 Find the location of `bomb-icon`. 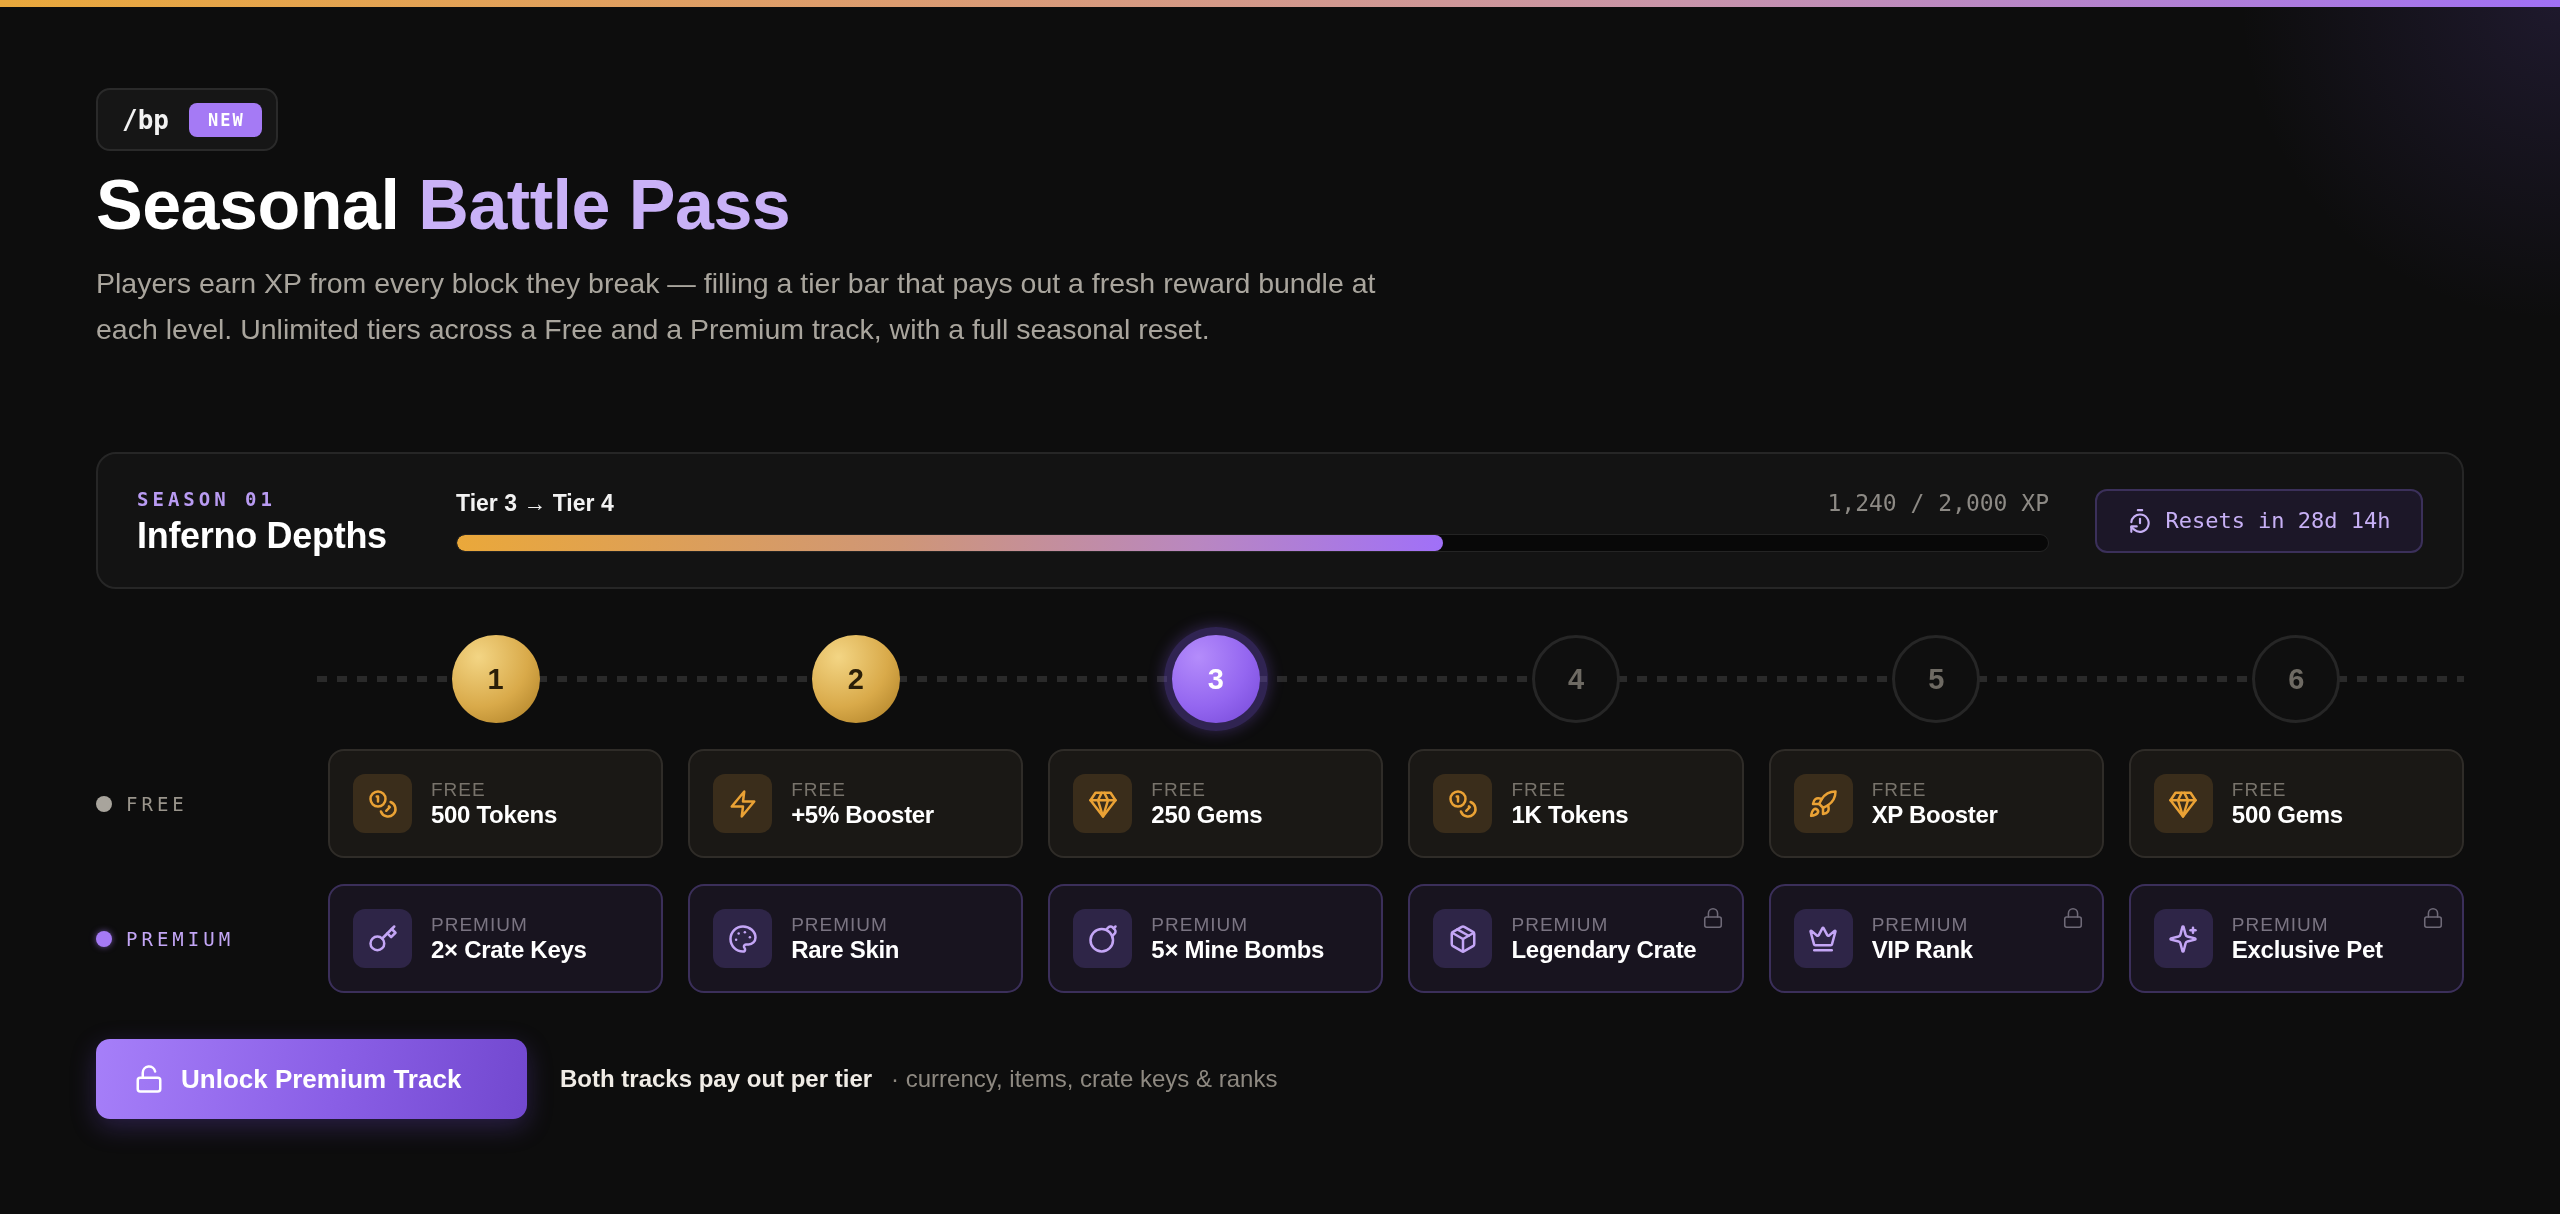

bomb-icon is located at coordinates (1103, 938).